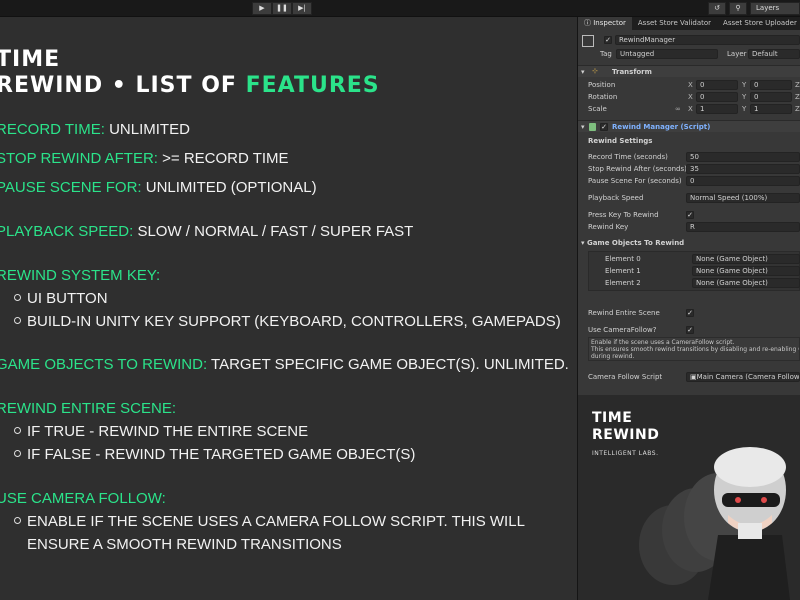 This screenshot has width=800, height=600. I want to click on objects-header: ▾ Game Objects To Rewind, so click(632, 243).